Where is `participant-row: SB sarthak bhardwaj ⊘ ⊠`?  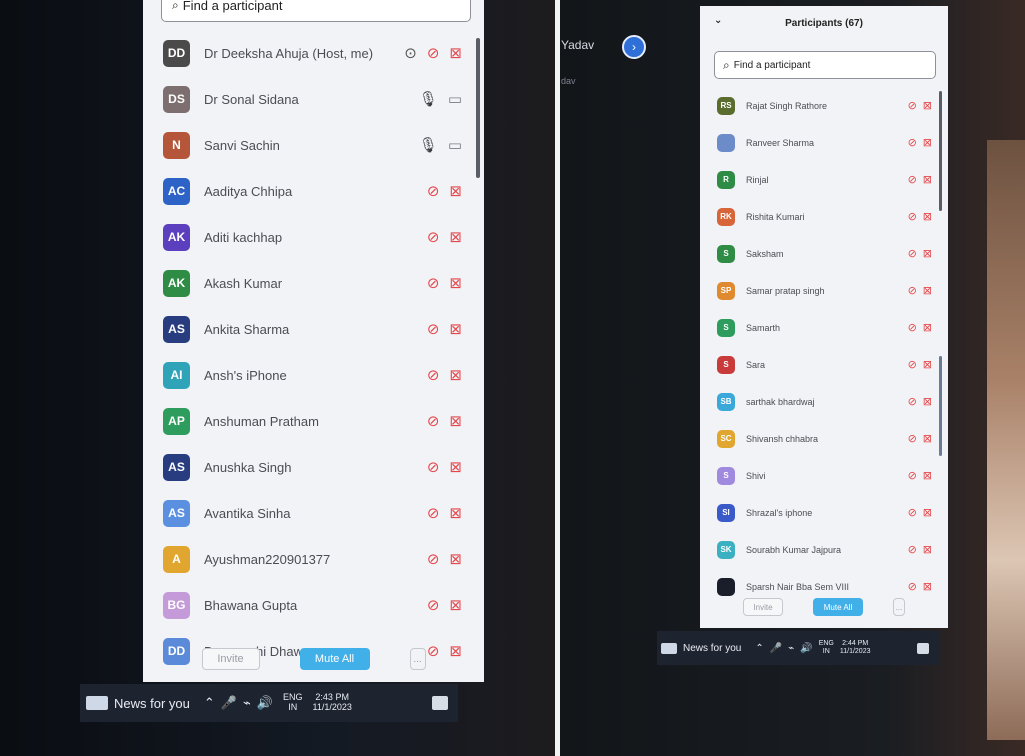
participant-row: SB sarthak bhardwaj ⊘ ⊠ is located at coordinates (824, 401).